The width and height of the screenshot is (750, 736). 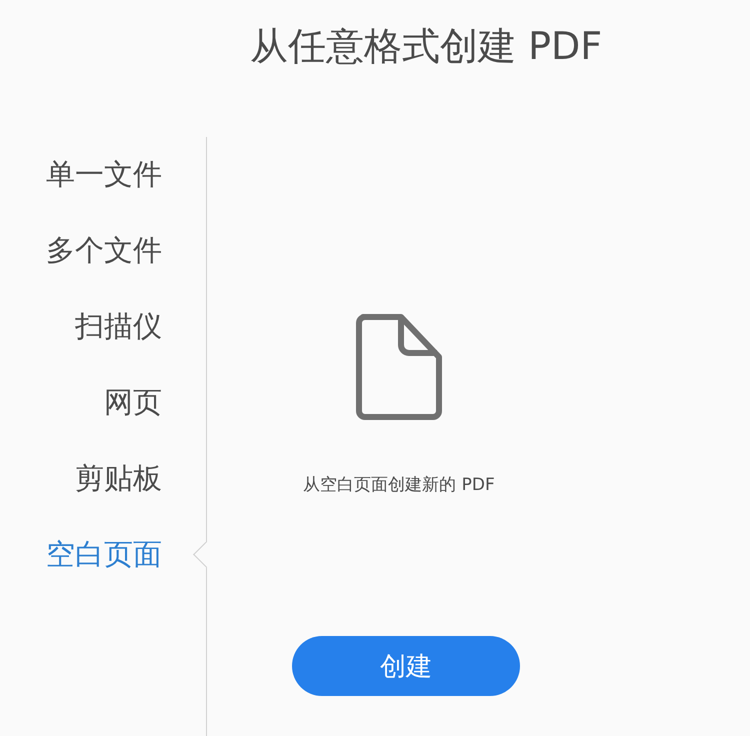 I want to click on sidebar-item: 单一文件, so click(x=104, y=175).